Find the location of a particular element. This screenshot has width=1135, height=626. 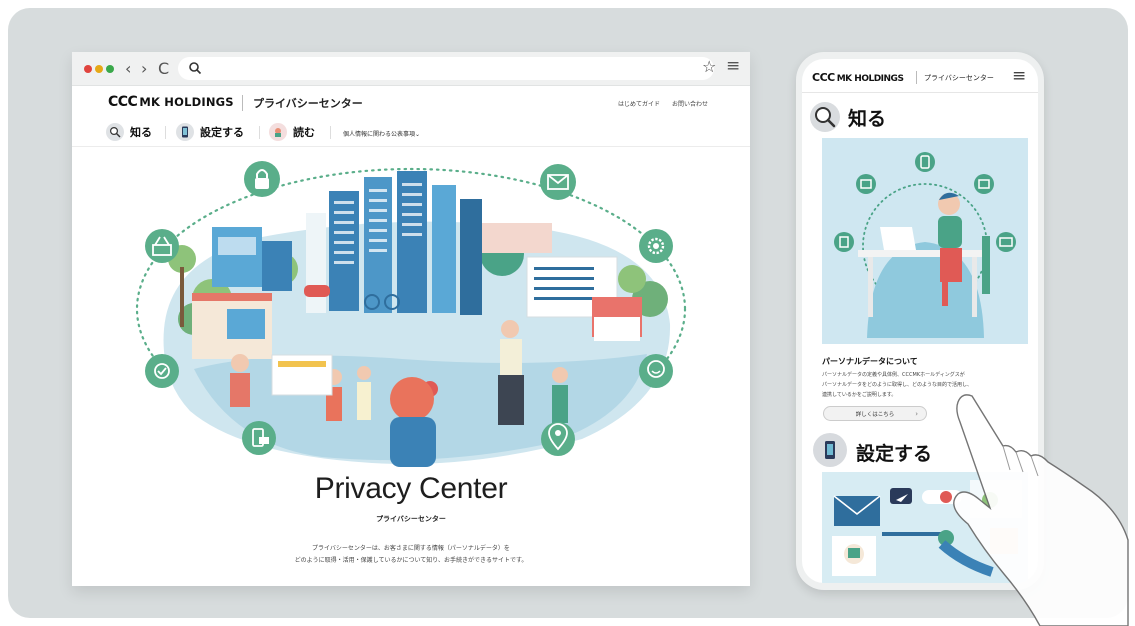

nav-label-settings: 設定する is located at coordinates (222, 132).